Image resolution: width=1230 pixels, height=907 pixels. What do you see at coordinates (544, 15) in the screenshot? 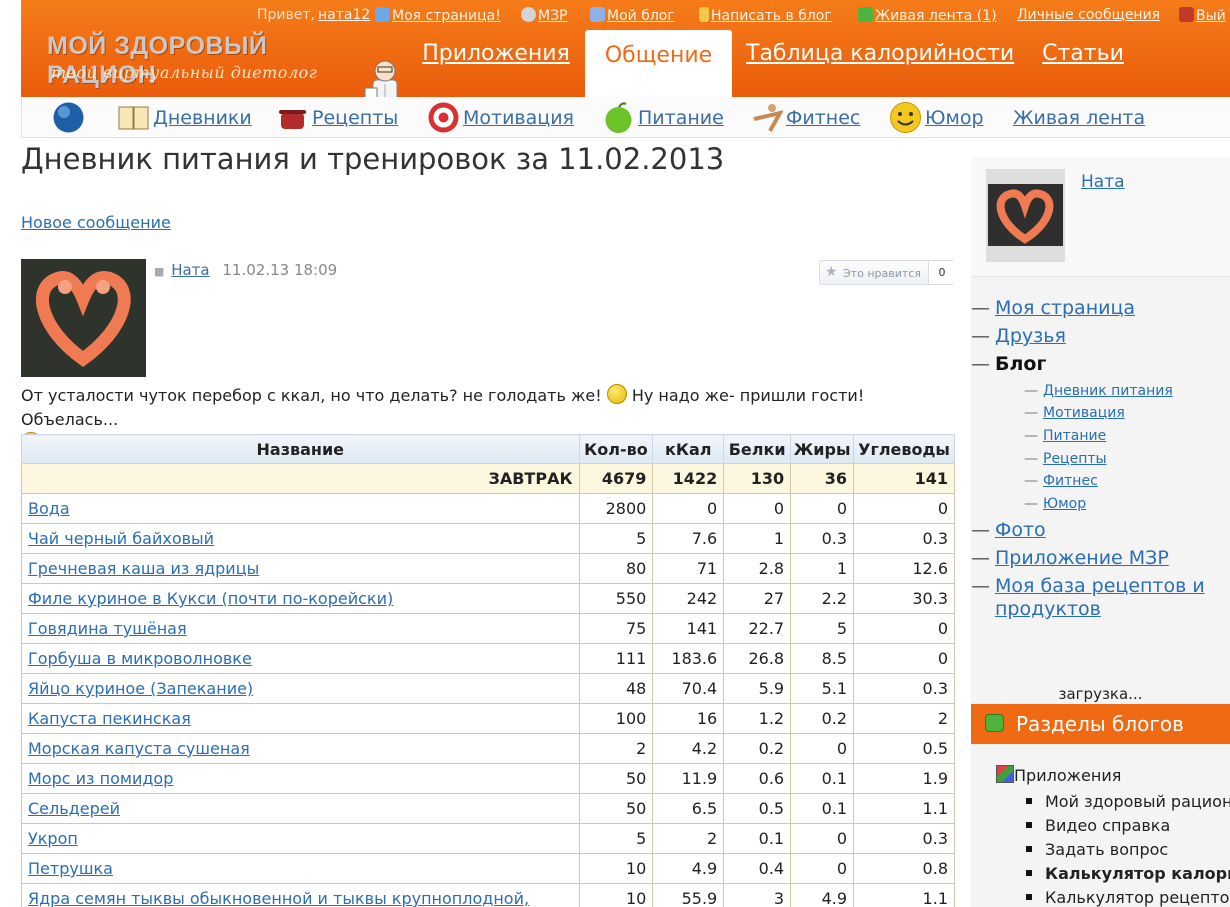
I see `mzr-link: МЗР` at bounding box center [544, 15].